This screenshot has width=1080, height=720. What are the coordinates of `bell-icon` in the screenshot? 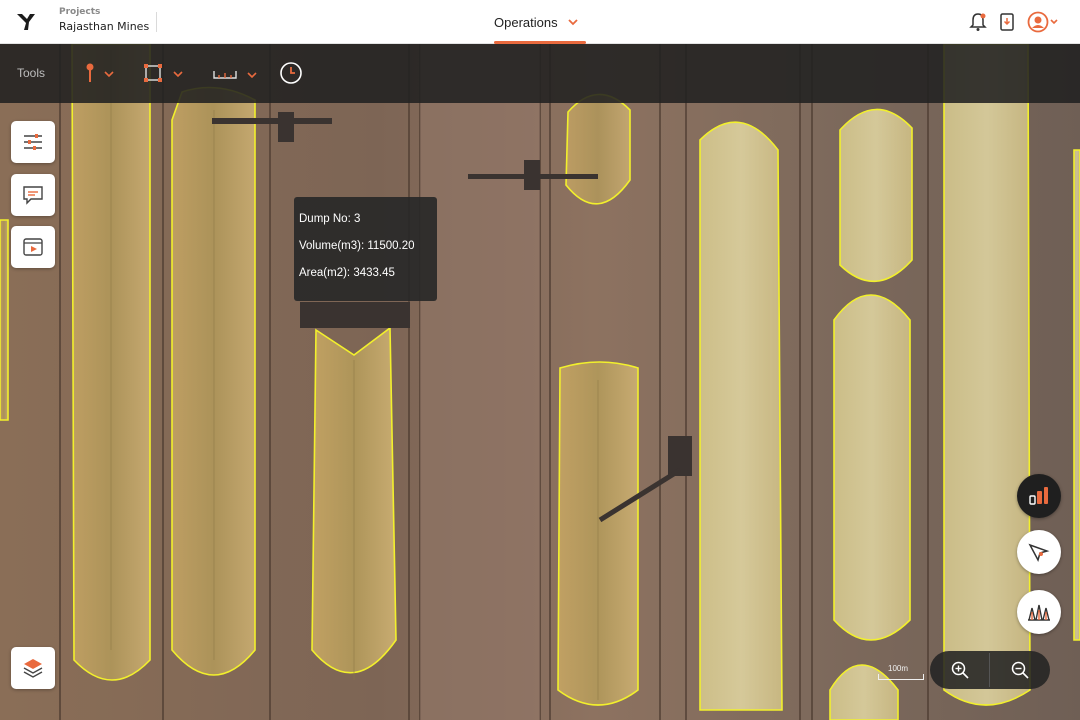 It's located at (978, 22).